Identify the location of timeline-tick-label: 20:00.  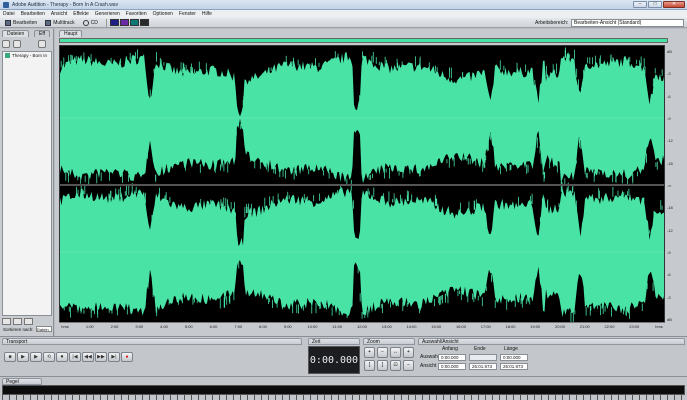
(560, 326).